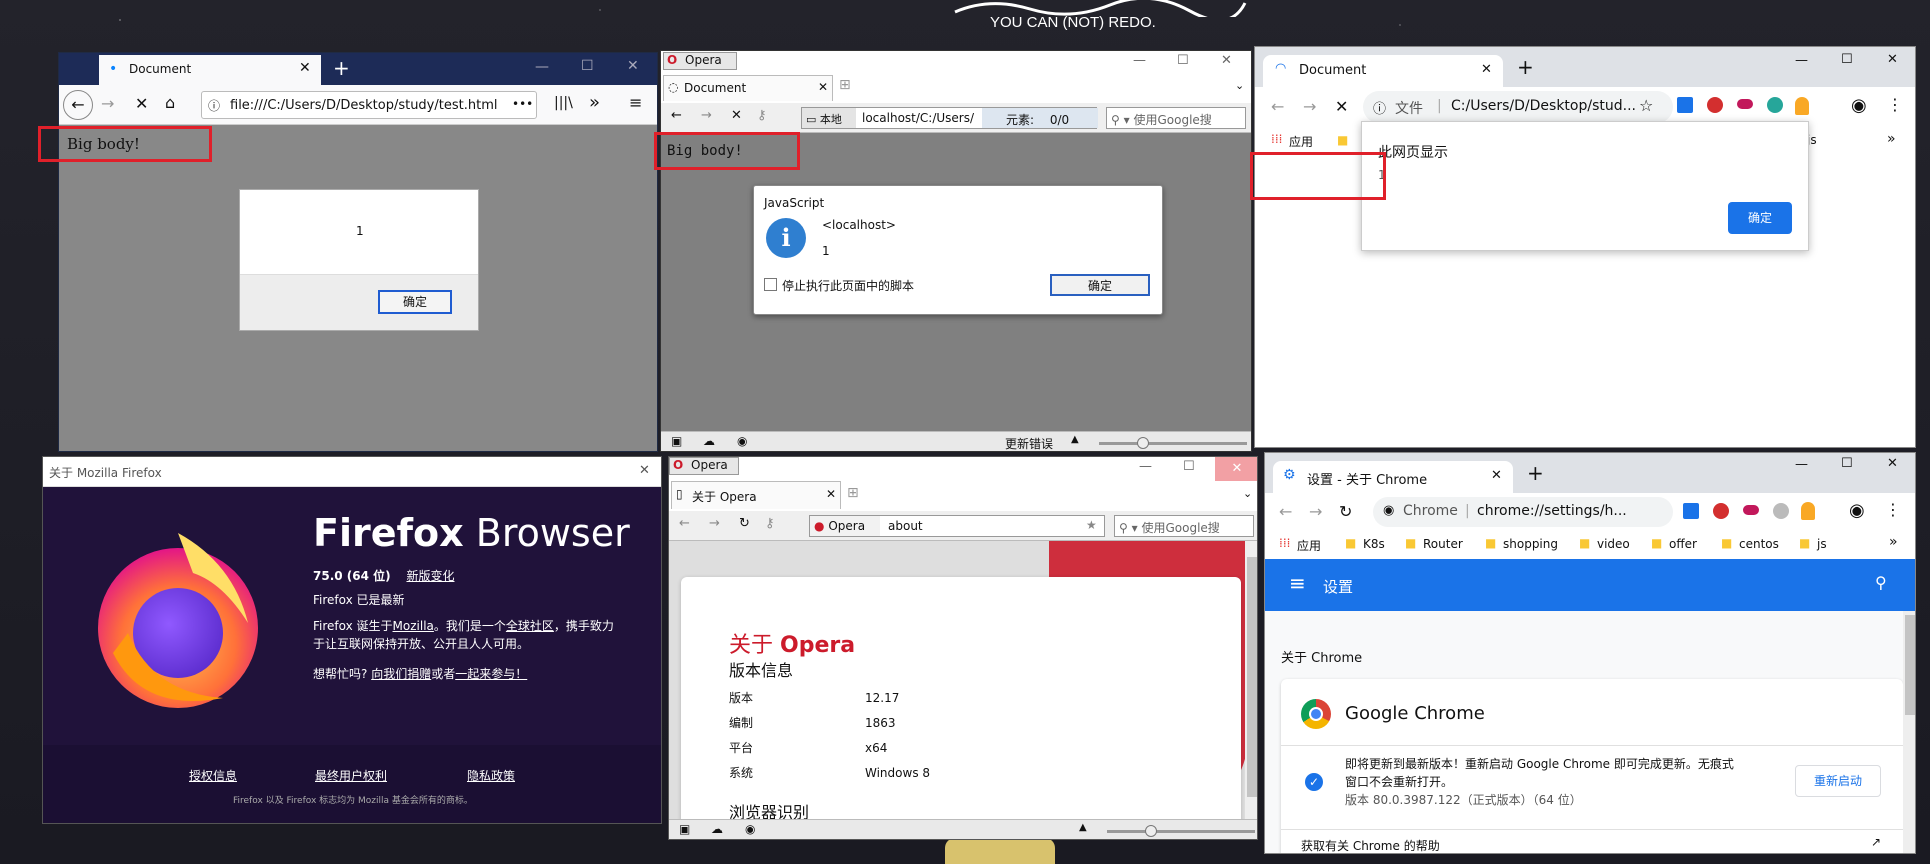 The image size is (1930, 864). I want to click on opera-url-text: about, so click(905, 526).